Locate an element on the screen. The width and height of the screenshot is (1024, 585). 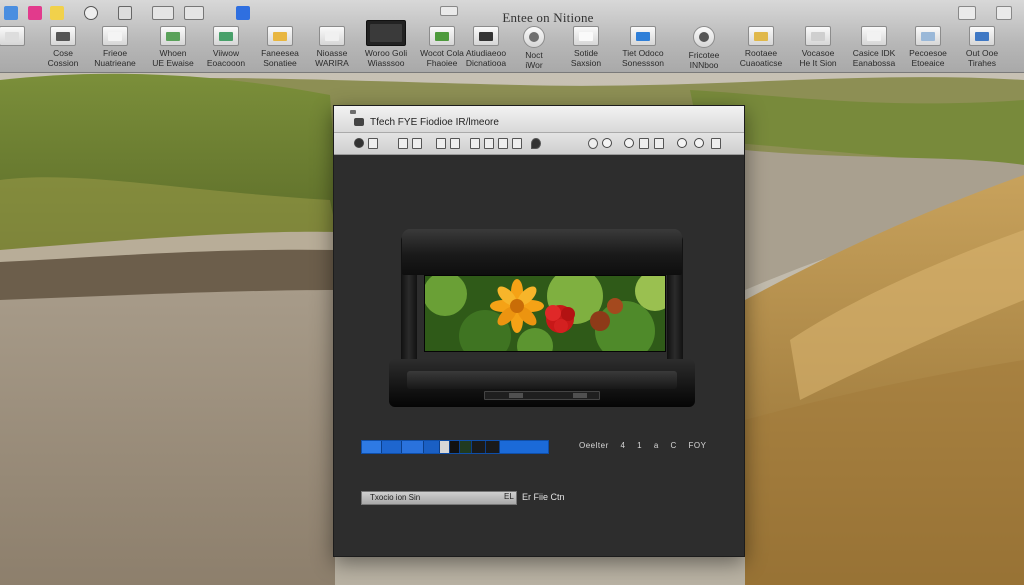
device-screen-image is located at coordinates (545, 313).